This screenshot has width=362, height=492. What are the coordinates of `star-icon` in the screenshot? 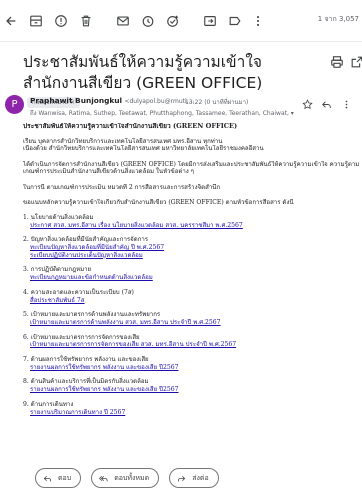 It's located at (307, 102).